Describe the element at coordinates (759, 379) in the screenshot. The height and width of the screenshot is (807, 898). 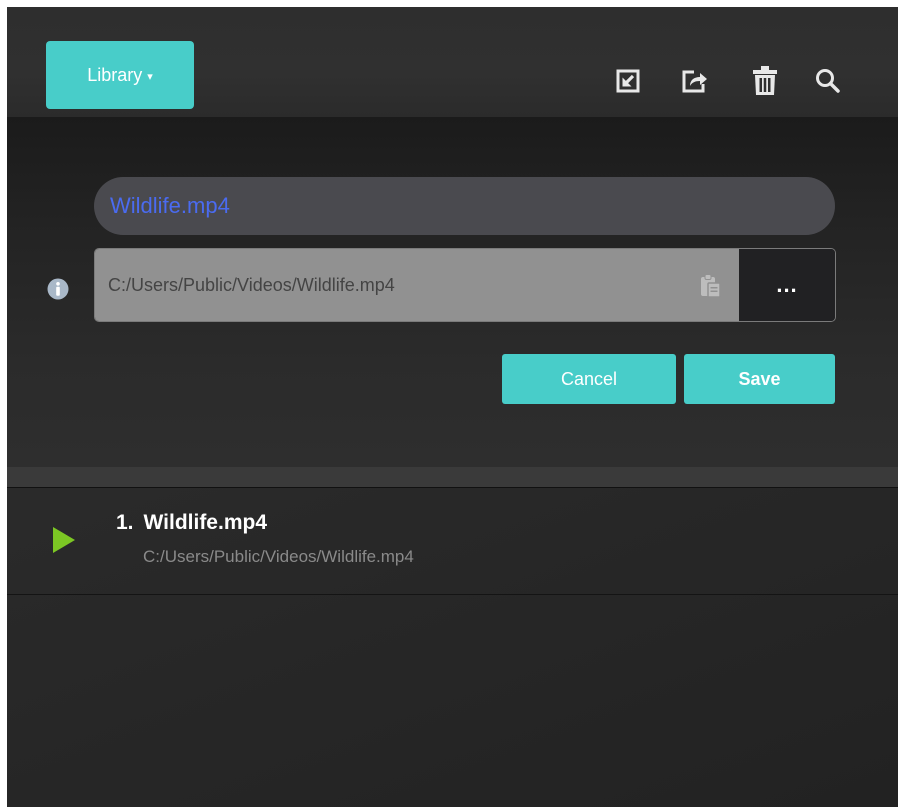
I see `save-button: Save` at that location.